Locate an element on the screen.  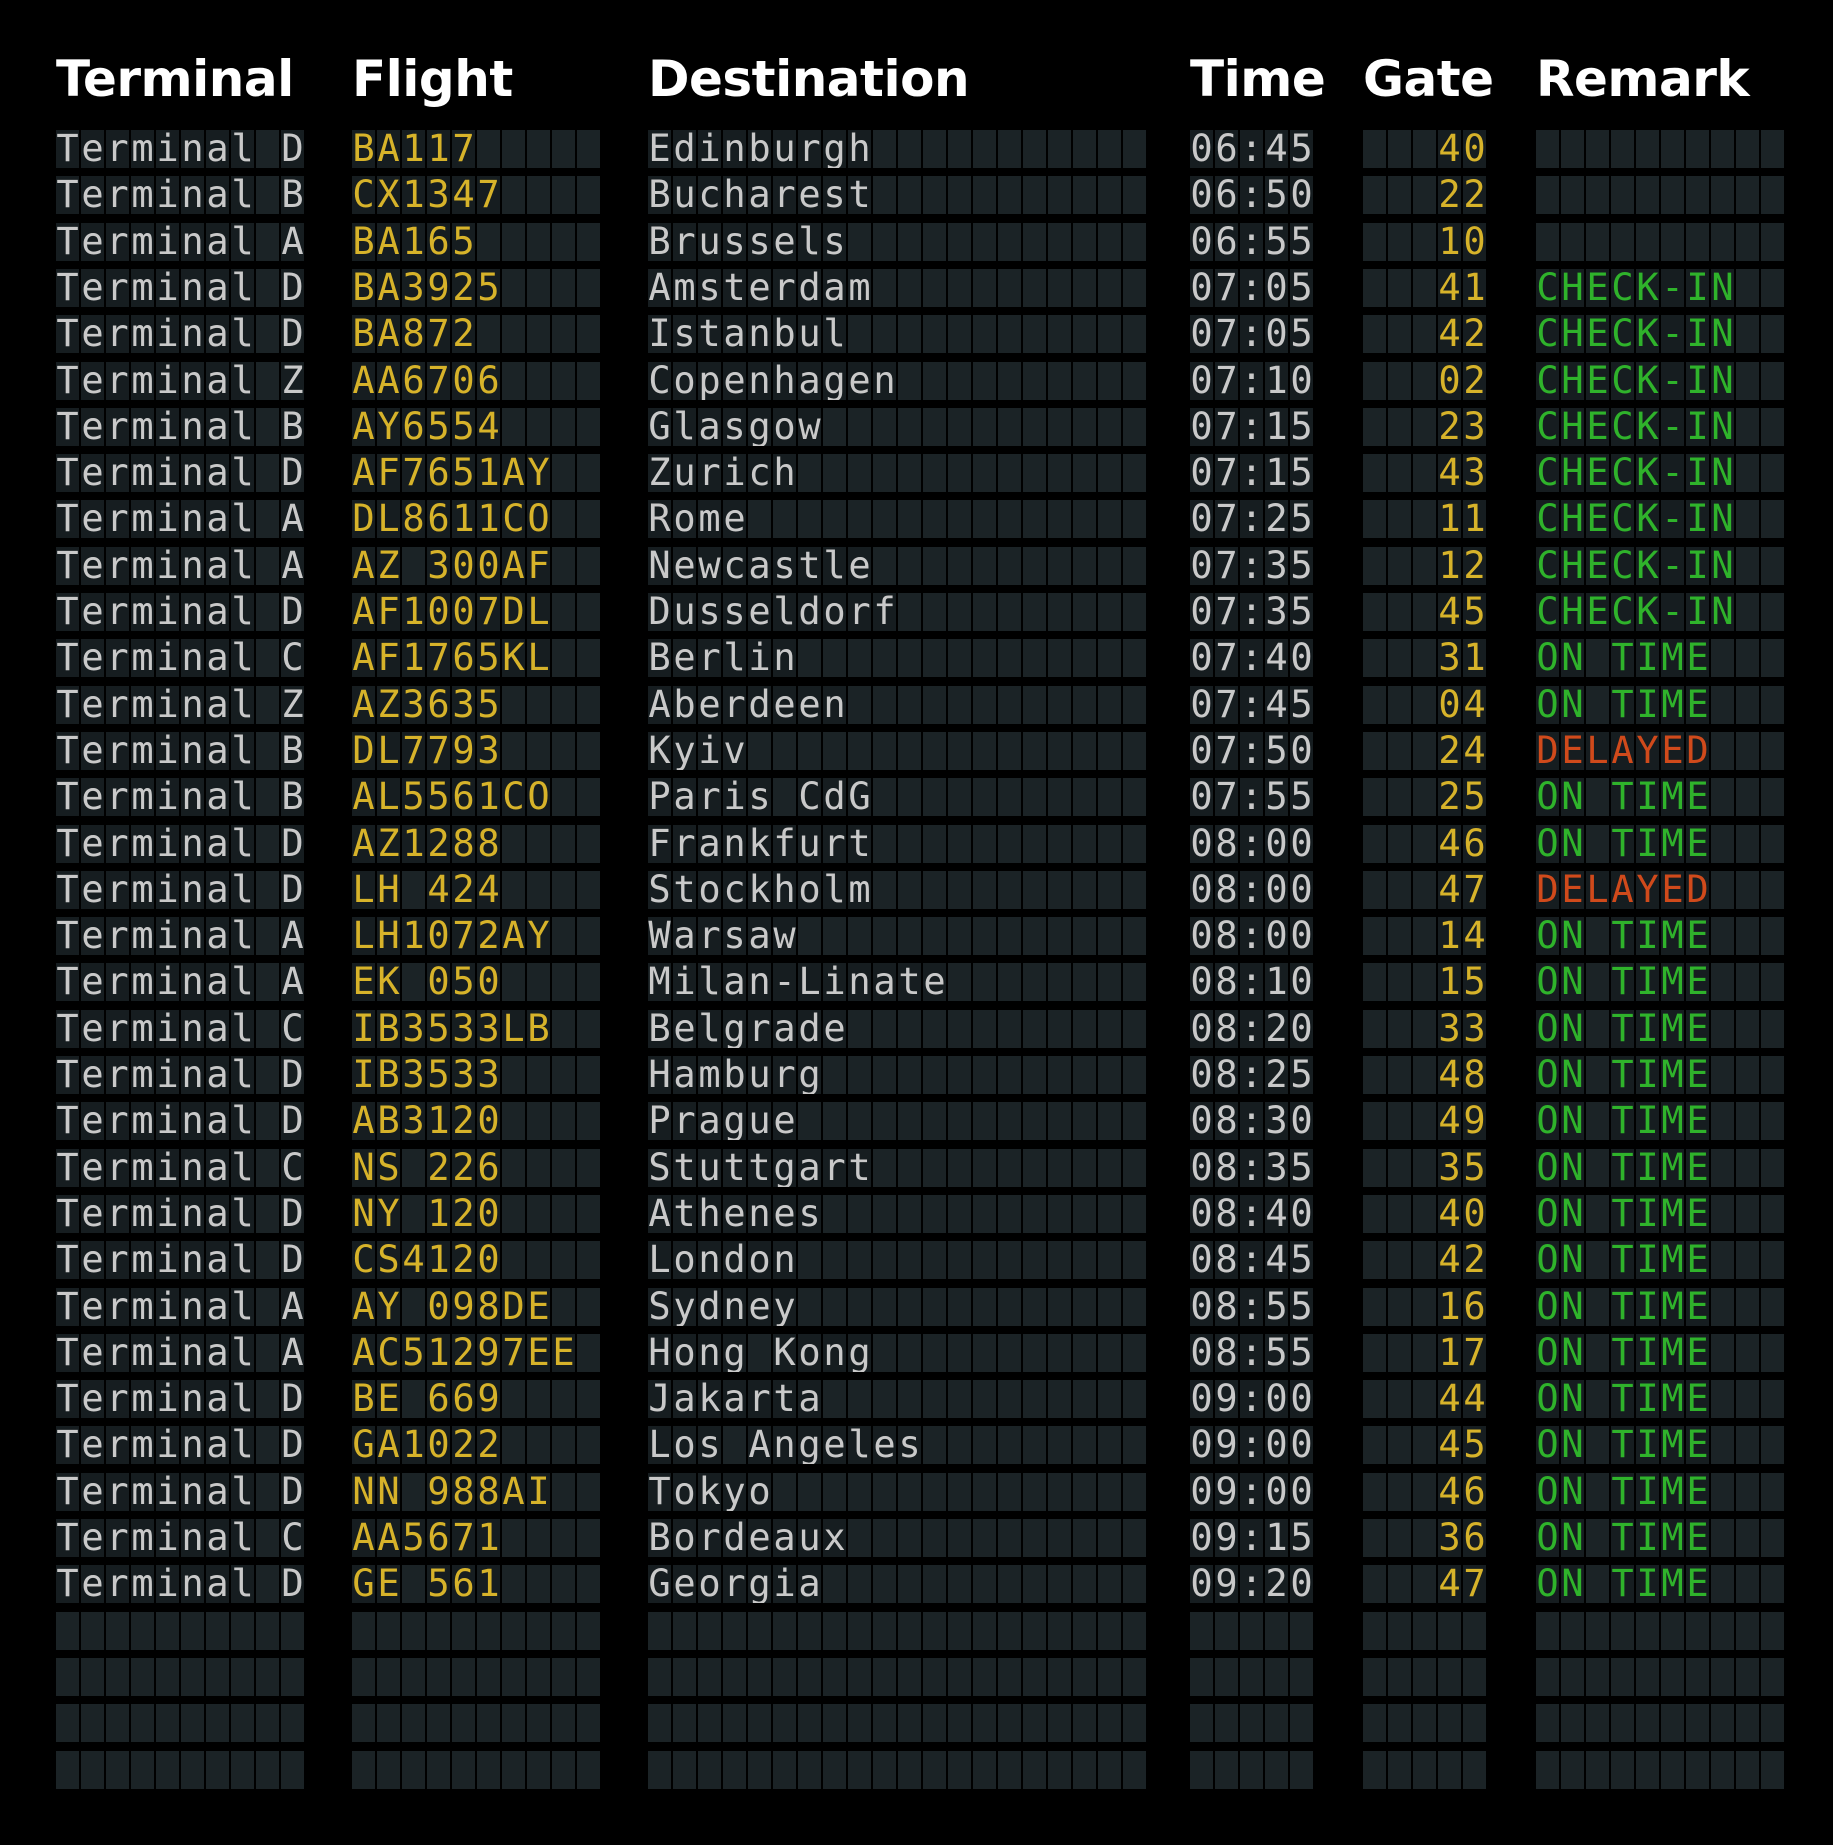
flap-tile: 0 is located at coordinates (1201, 705).